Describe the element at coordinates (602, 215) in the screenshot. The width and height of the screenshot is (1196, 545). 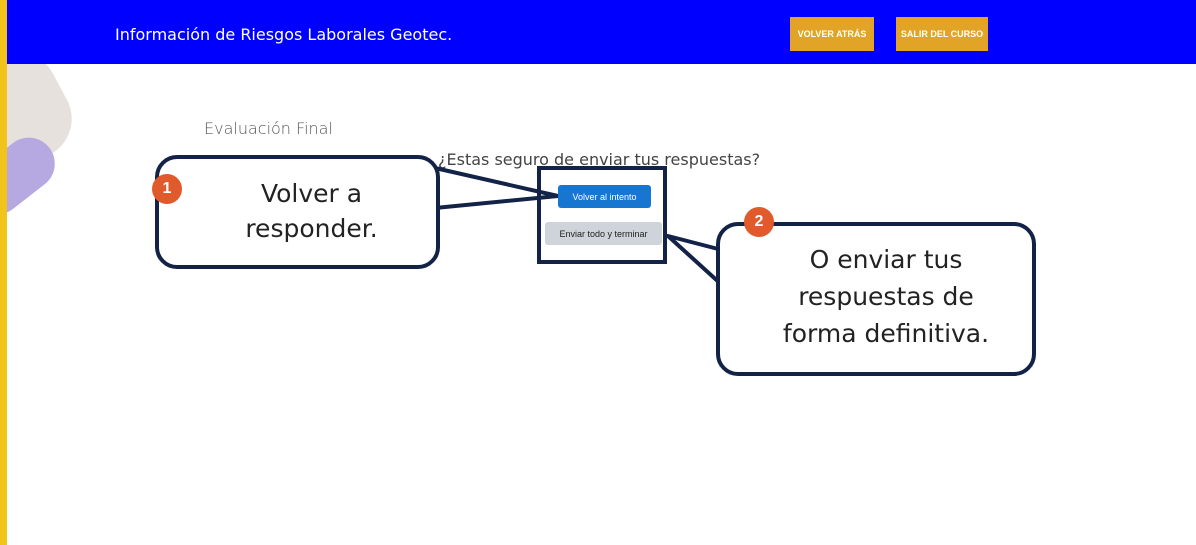
I see `buttons-highlight-box` at that location.